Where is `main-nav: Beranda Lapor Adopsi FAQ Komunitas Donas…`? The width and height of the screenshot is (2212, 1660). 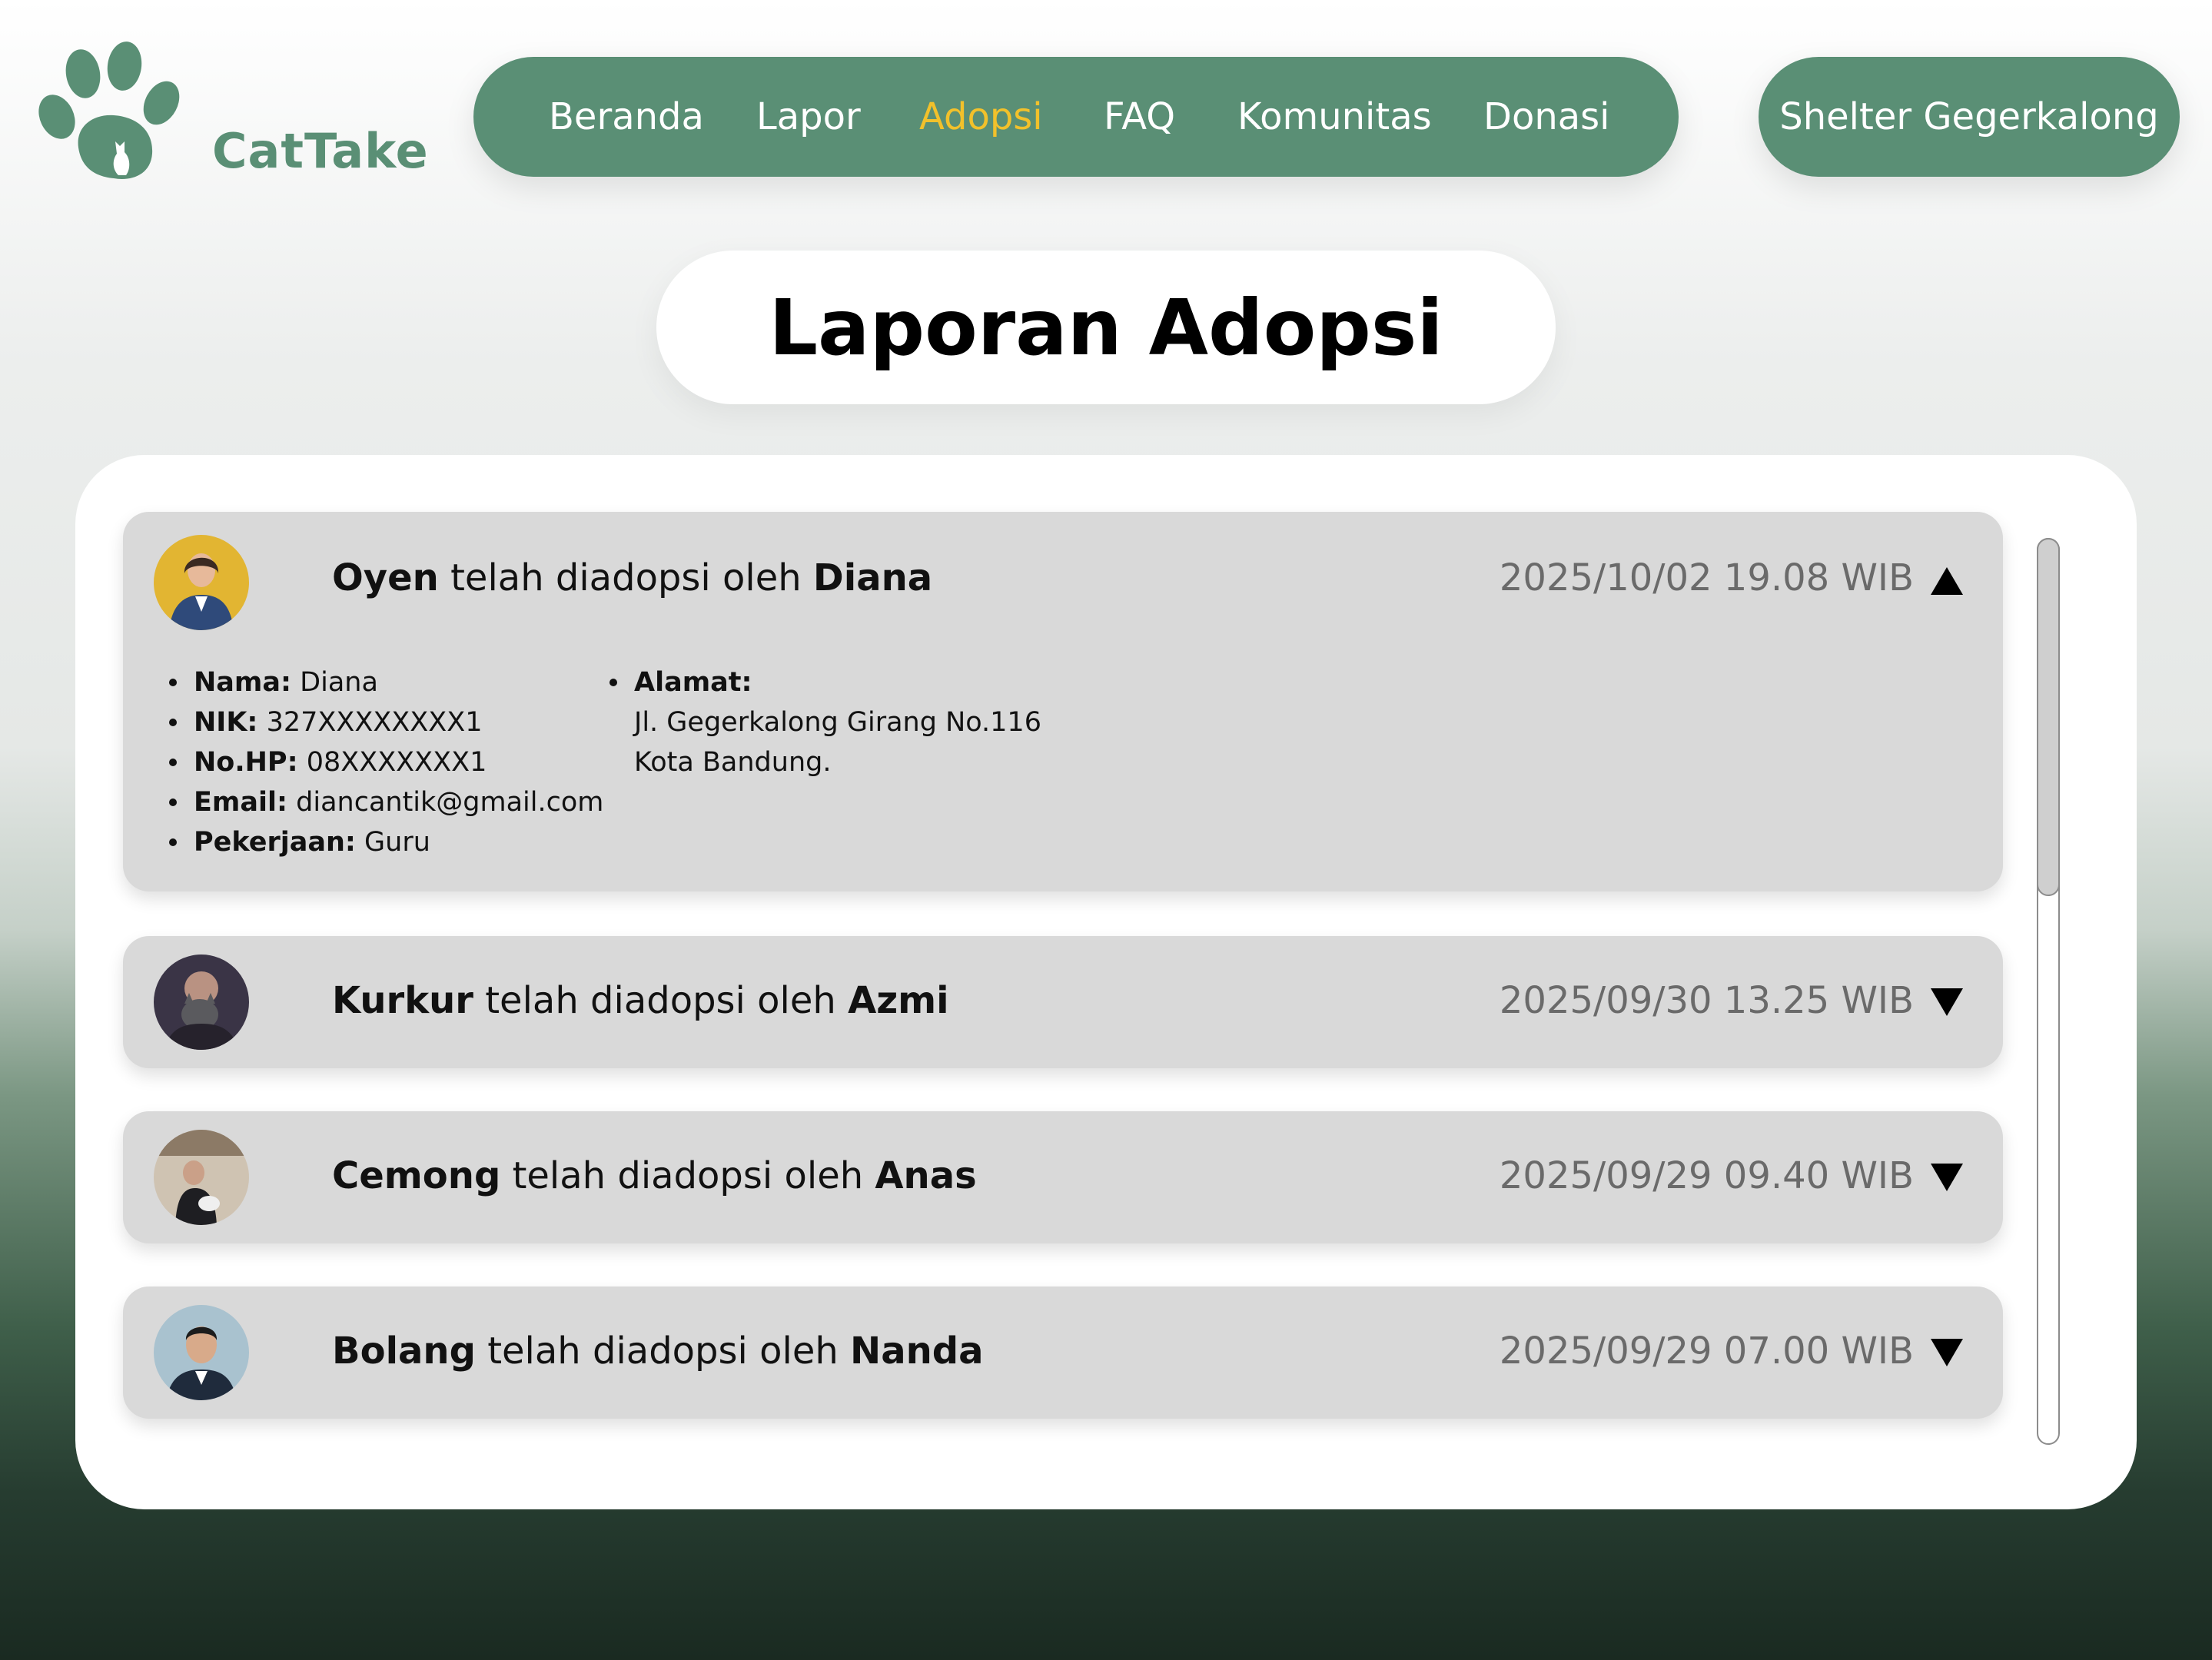 main-nav: Beranda Lapor Adopsi FAQ Komunitas Donas… is located at coordinates (1076, 117).